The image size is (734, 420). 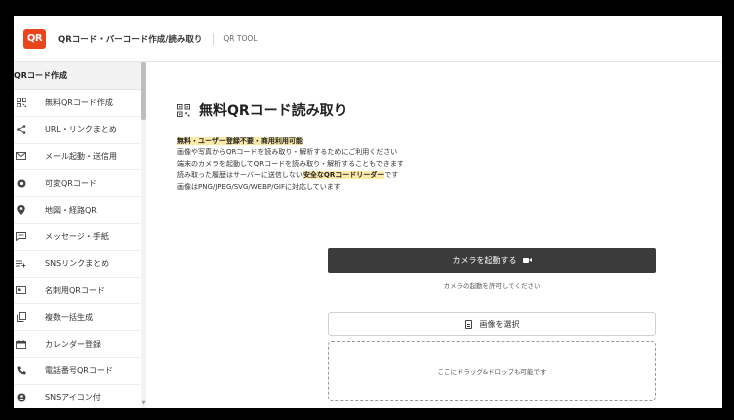 I want to click on sidebar-item-phone: 電話番号QRコード, so click(x=79, y=371).